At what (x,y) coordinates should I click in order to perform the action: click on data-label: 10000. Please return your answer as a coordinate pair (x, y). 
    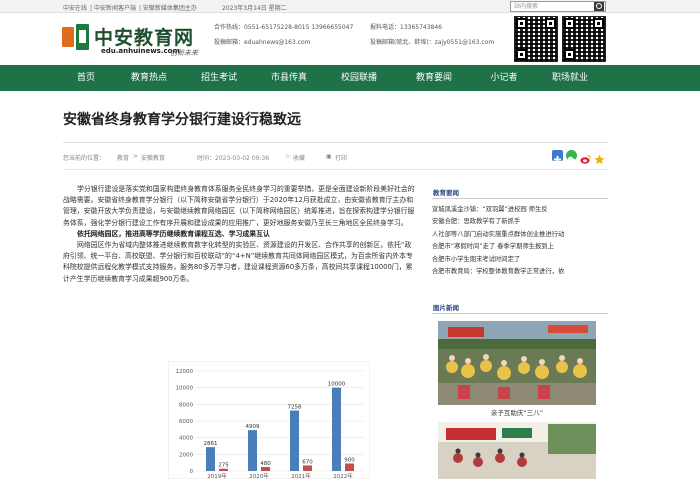
    Looking at the image, I should click on (337, 385).